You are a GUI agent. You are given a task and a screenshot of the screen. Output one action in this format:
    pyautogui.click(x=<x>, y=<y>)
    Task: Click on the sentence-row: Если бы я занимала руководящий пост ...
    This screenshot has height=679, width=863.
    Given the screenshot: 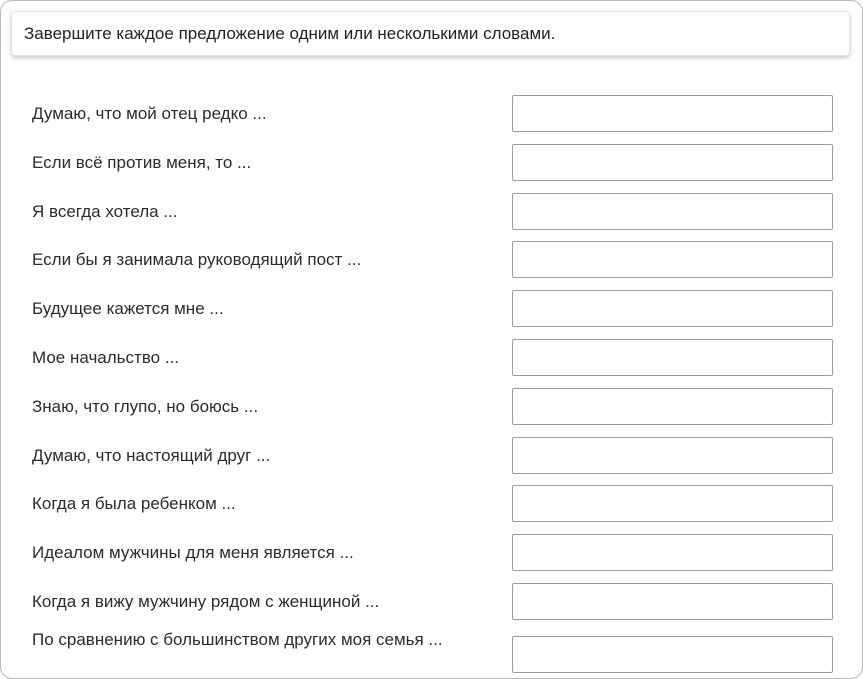 What is the action you would take?
    pyautogui.click(x=431, y=265)
    